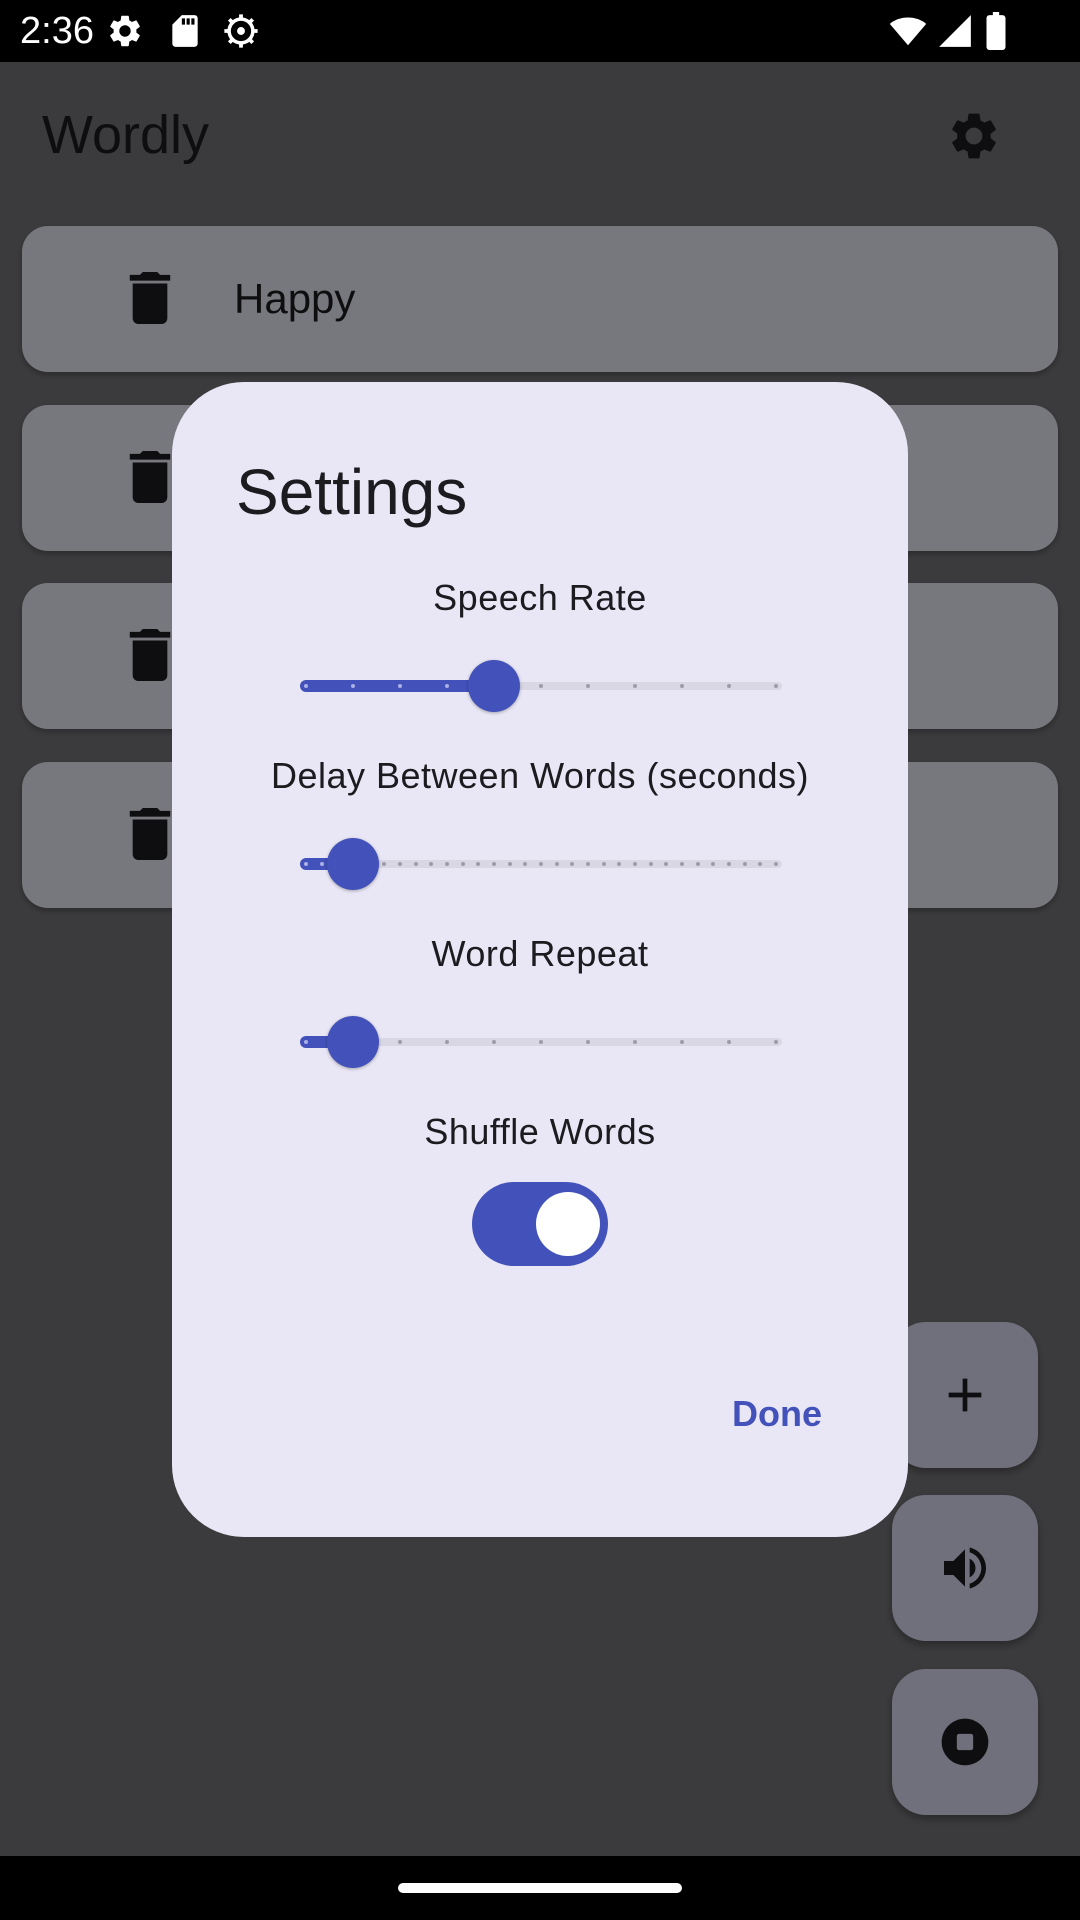 The image size is (1080, 1920). What do you see at coordinates (996, 31) in the screenshot?
I see `battery-icon` at bounding box center [996, 31].